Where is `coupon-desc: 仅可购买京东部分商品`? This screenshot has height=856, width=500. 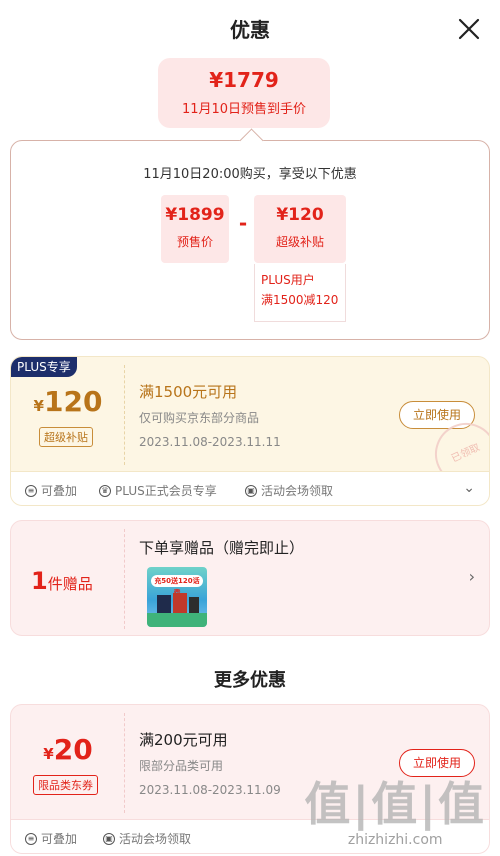
coupon-desc: 仅可购买京东部分商品 is located at coordinates (199, 418).